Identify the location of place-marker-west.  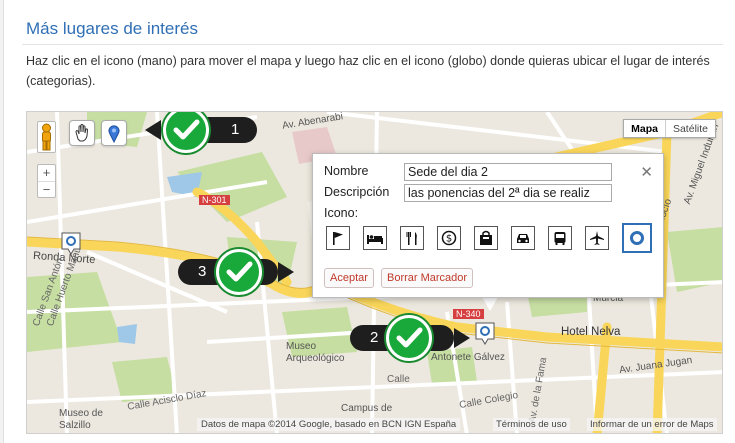
(71, 243).